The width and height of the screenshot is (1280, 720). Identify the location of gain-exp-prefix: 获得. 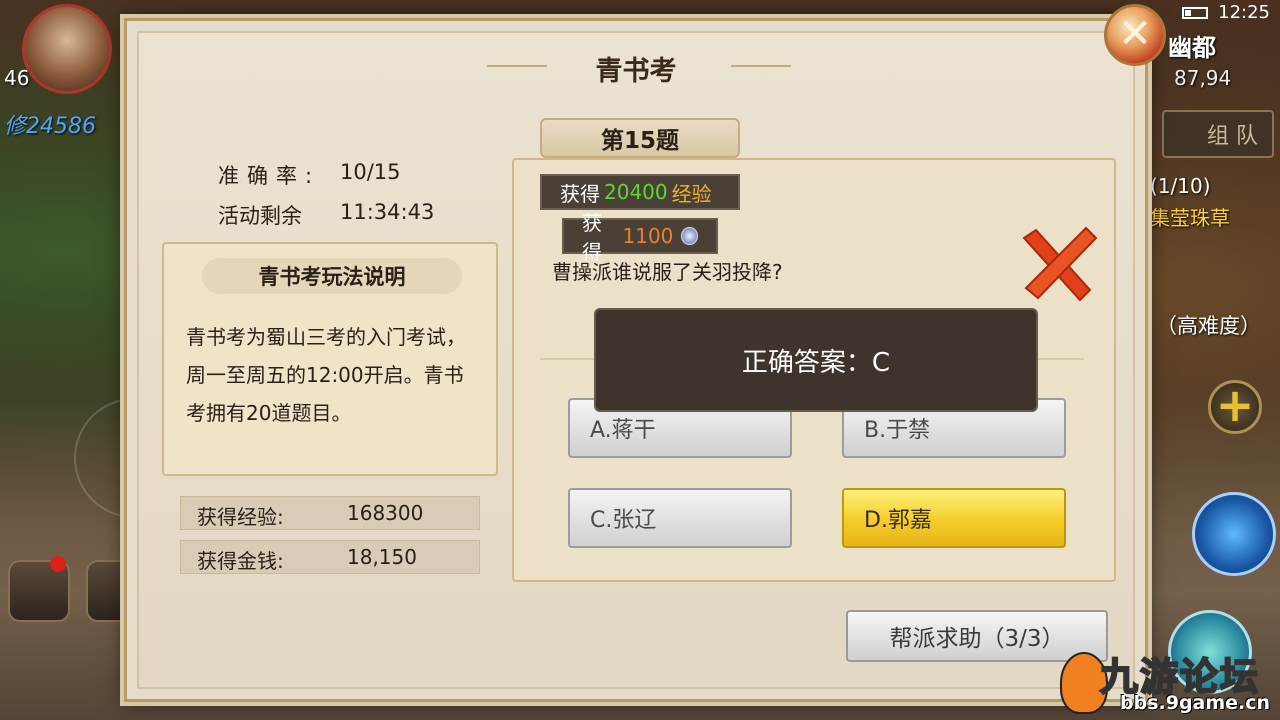
(580, 193).